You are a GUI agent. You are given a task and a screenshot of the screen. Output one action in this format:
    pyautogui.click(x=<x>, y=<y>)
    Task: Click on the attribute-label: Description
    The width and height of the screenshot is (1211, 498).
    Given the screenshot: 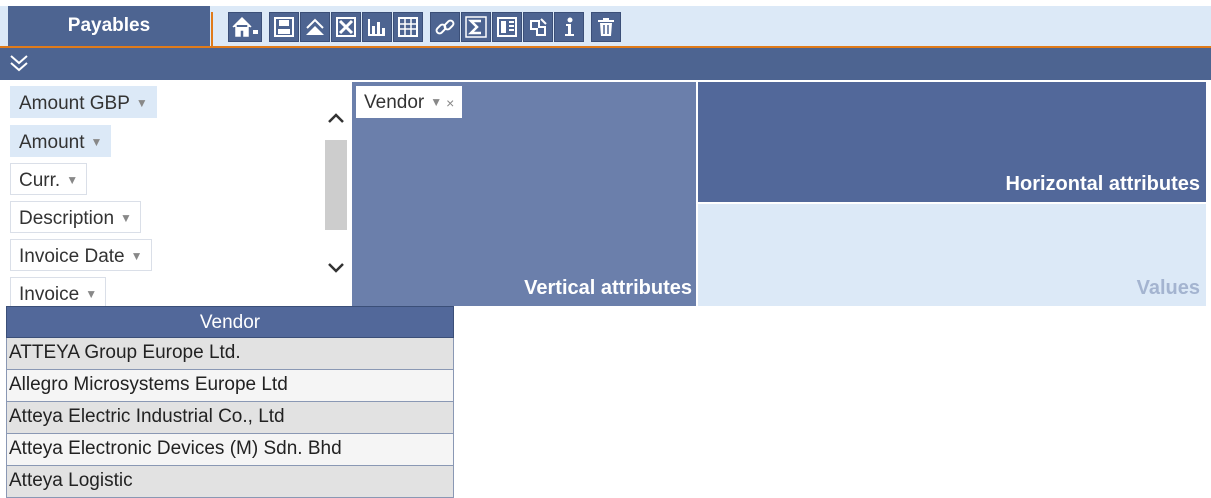 What is the action you would take?
    pyautogui.click(x=67, y=218)
    